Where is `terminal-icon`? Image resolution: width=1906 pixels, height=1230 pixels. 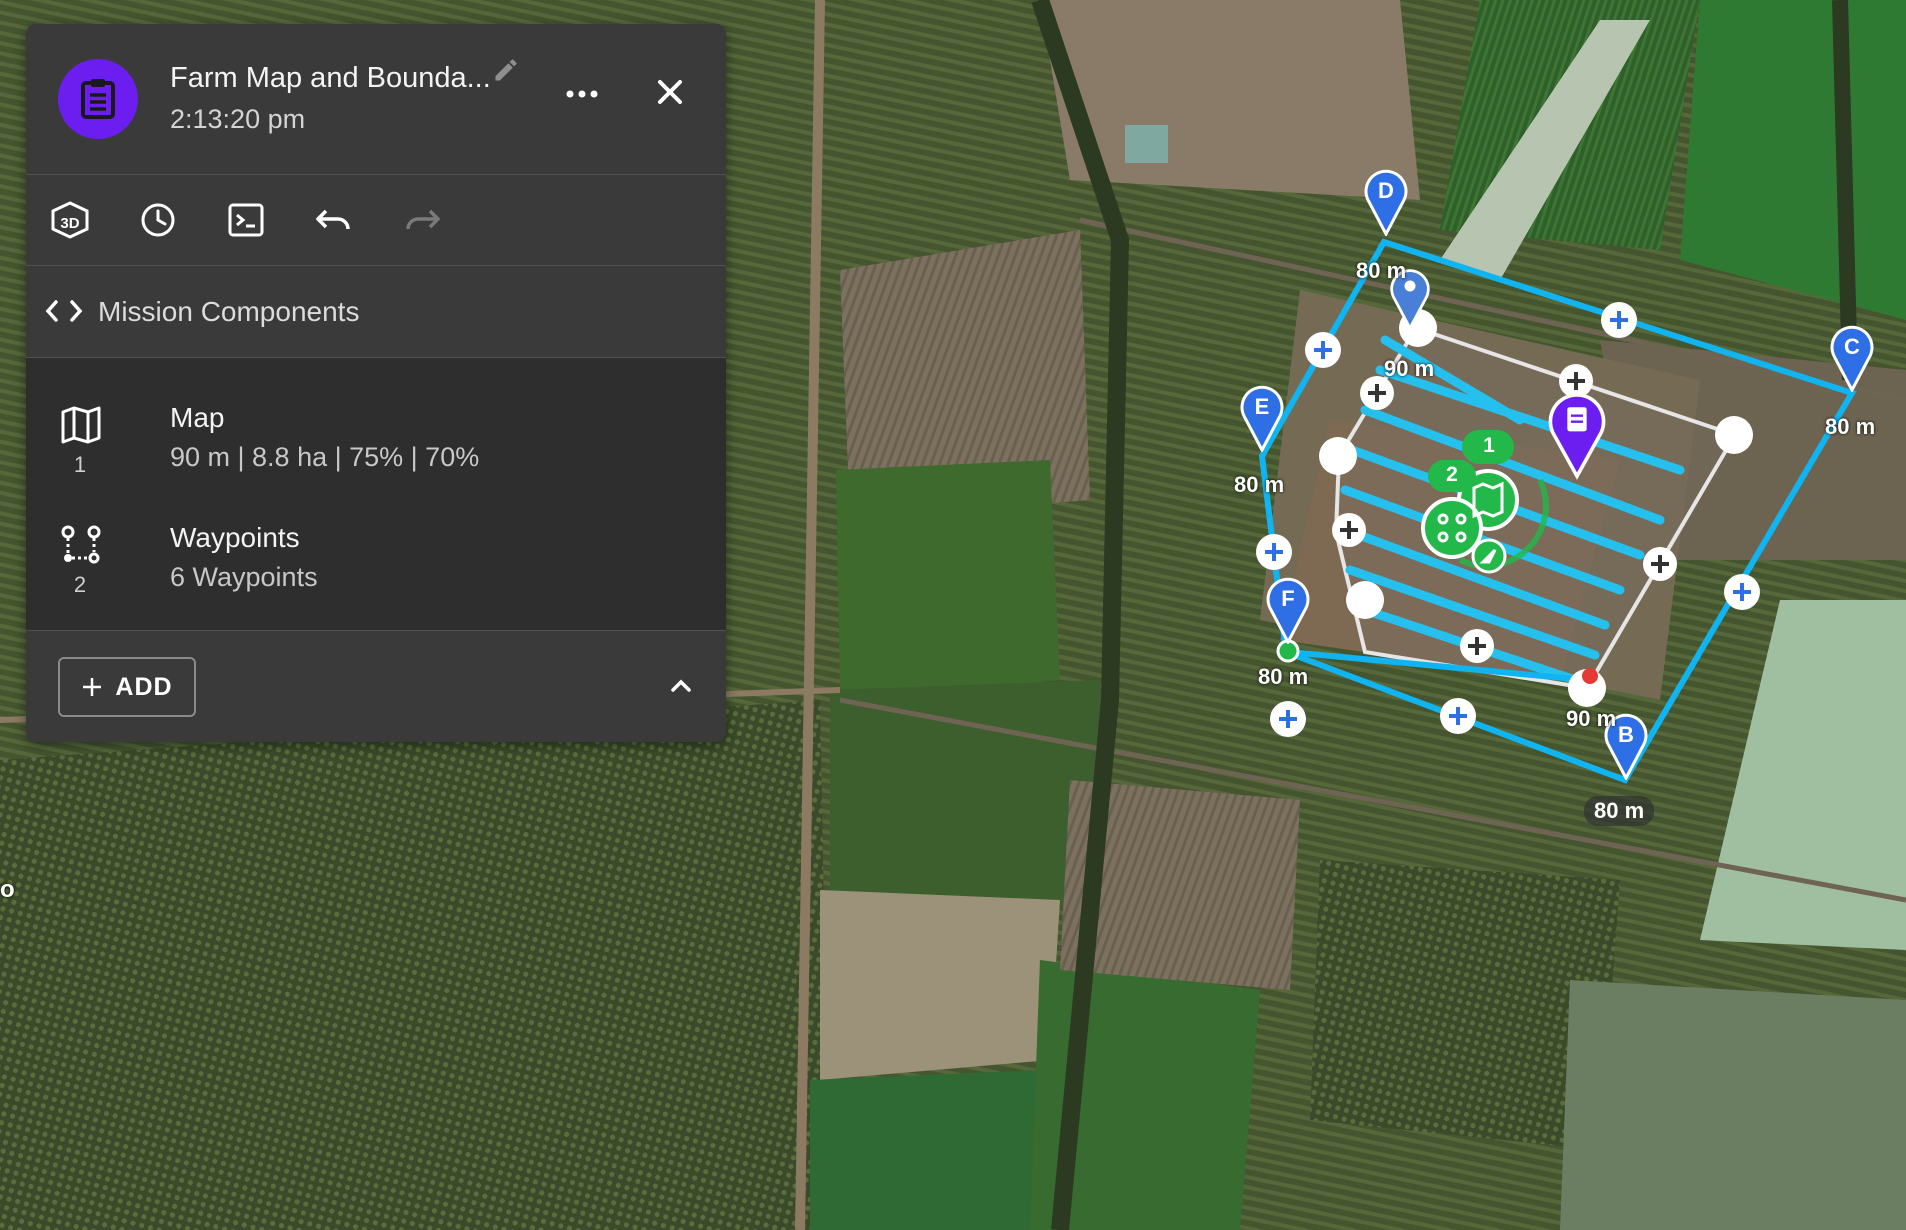 terminal-icon is located at coordinates (246, 220).